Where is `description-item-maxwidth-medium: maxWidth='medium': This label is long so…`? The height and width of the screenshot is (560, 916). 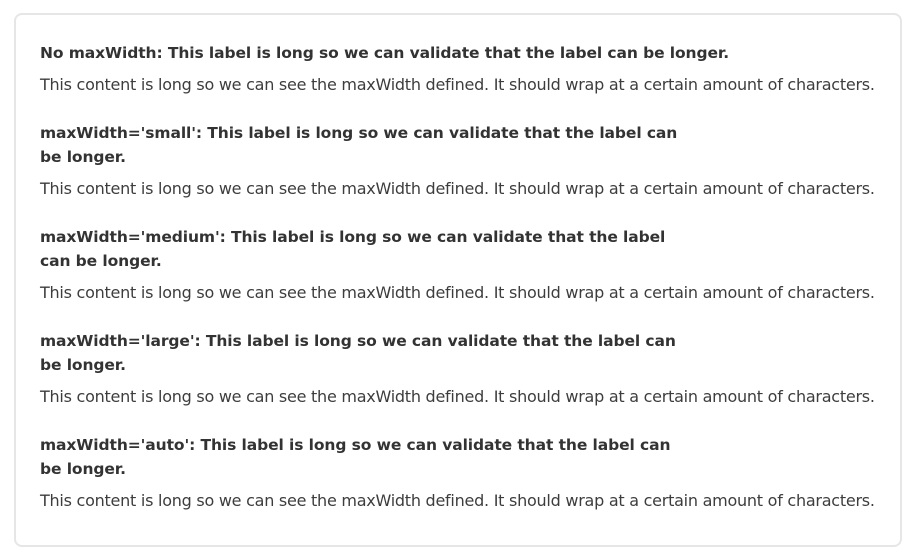
description-item-maxwidth-medium: maxWidth='medium': This label is long so… is located at coordinates (466, 265).